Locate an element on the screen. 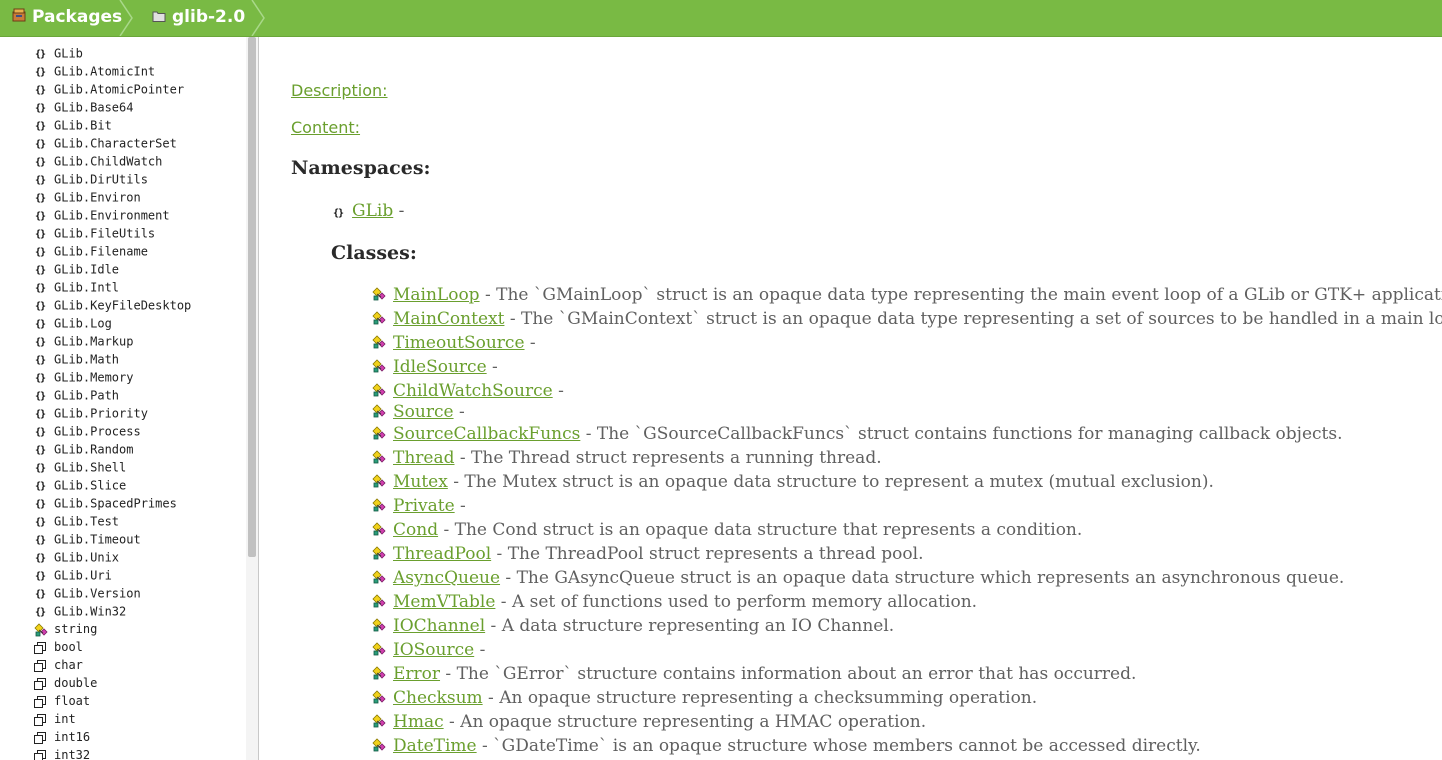 This screenshot has height=760, width=1442. class-link: Private is located at coordinates (424, 506).